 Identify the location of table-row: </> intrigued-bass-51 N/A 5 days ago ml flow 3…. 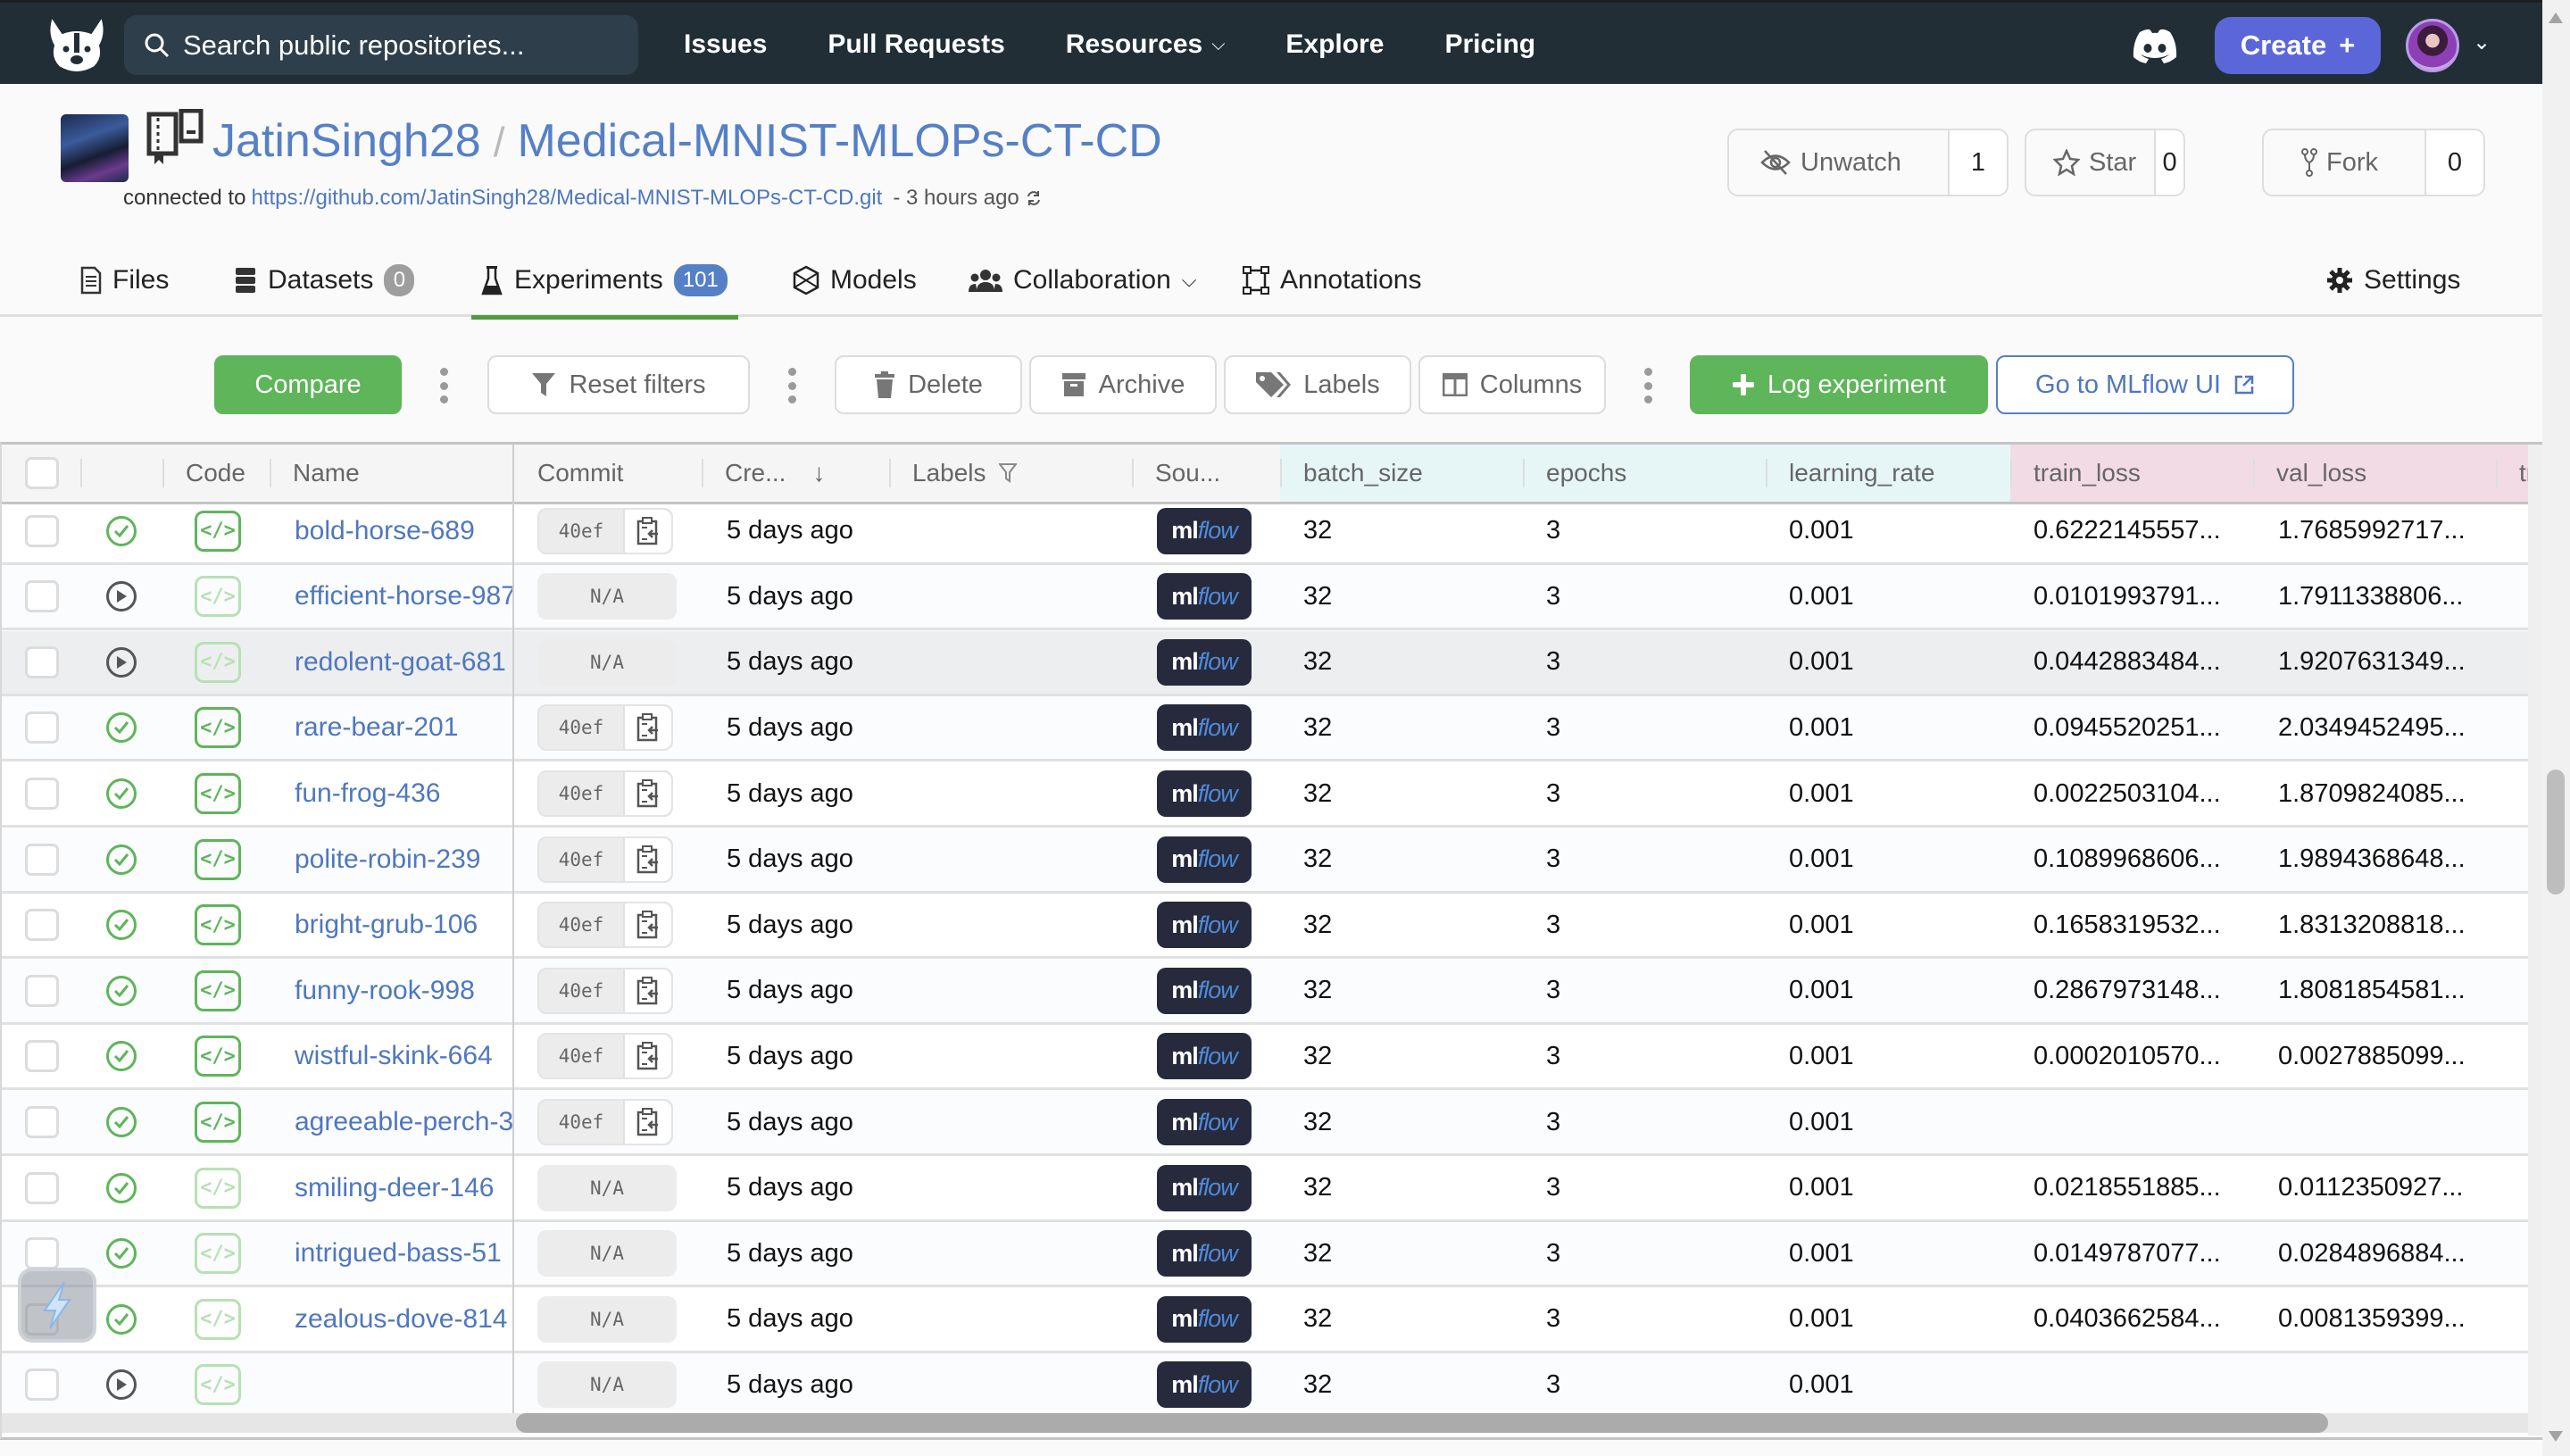
(1265, 1255).